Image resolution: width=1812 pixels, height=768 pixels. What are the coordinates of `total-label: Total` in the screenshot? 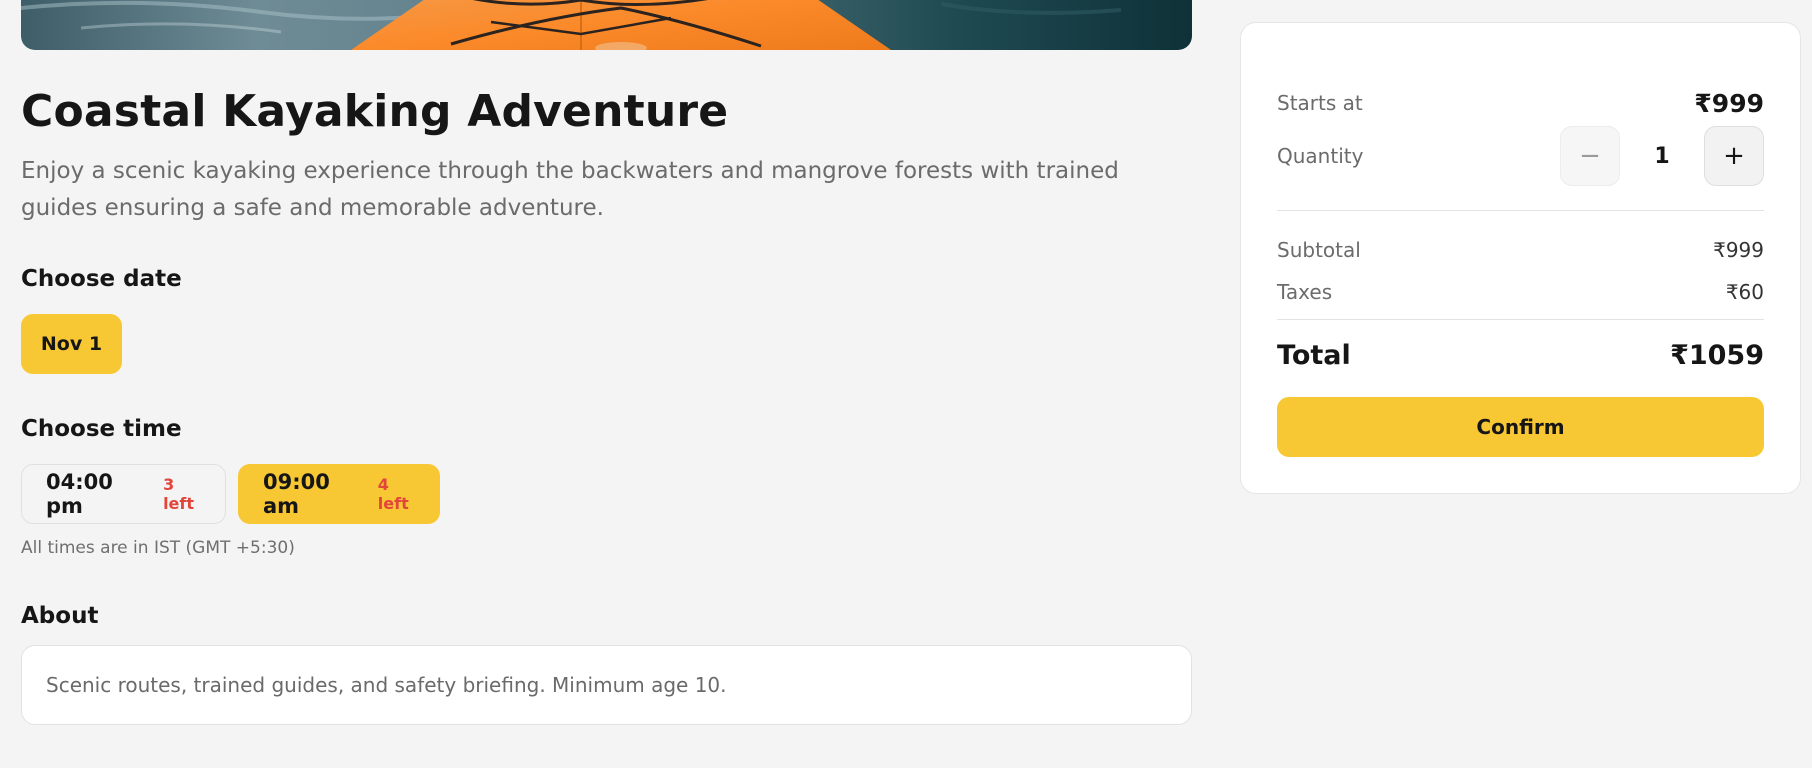 It's located at (1314, 355).